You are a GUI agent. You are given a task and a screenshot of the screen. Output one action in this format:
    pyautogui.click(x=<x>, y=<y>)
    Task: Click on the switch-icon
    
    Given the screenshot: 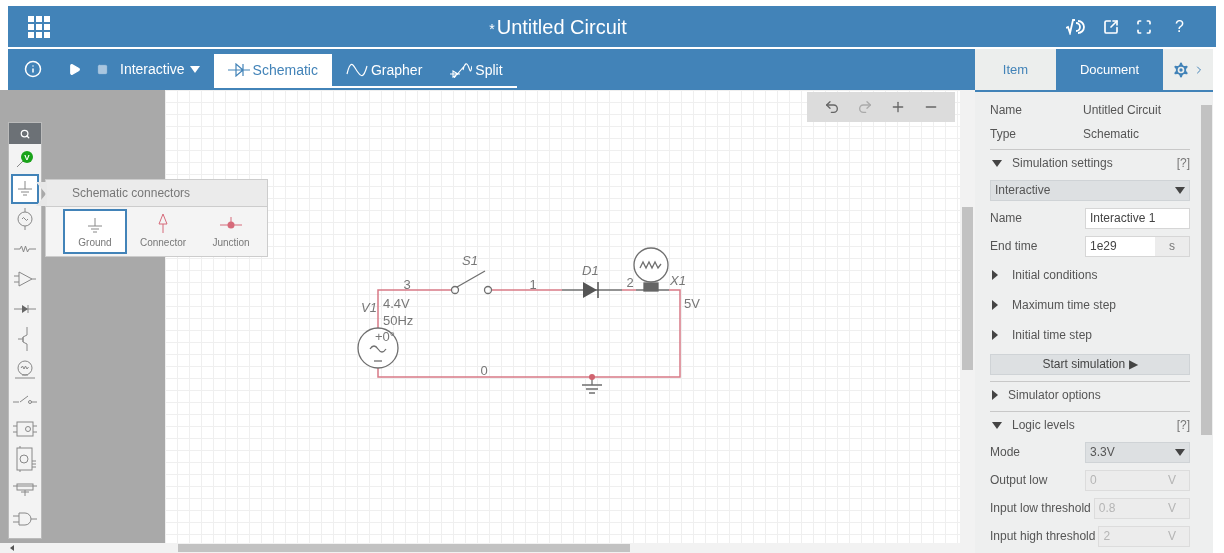 What is the action you would take?
    pyautogui.click(x=25, y=399)
    